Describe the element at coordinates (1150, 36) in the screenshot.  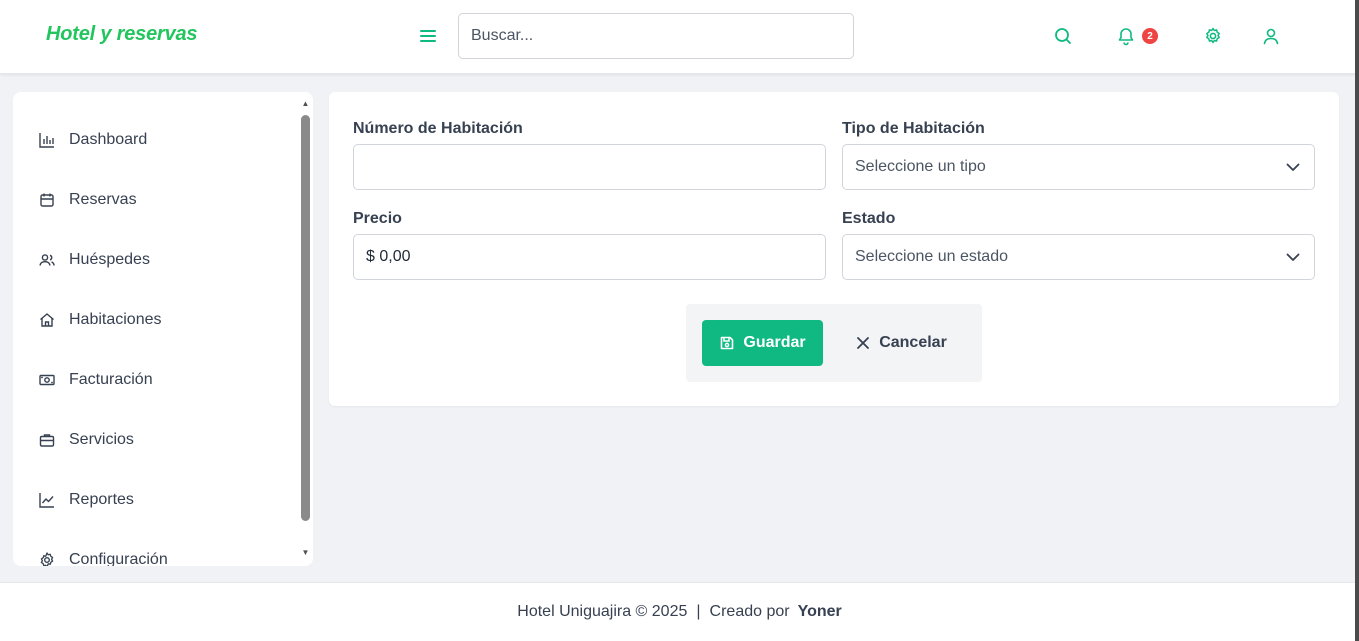
I see `notification-badge: 2` at that location.